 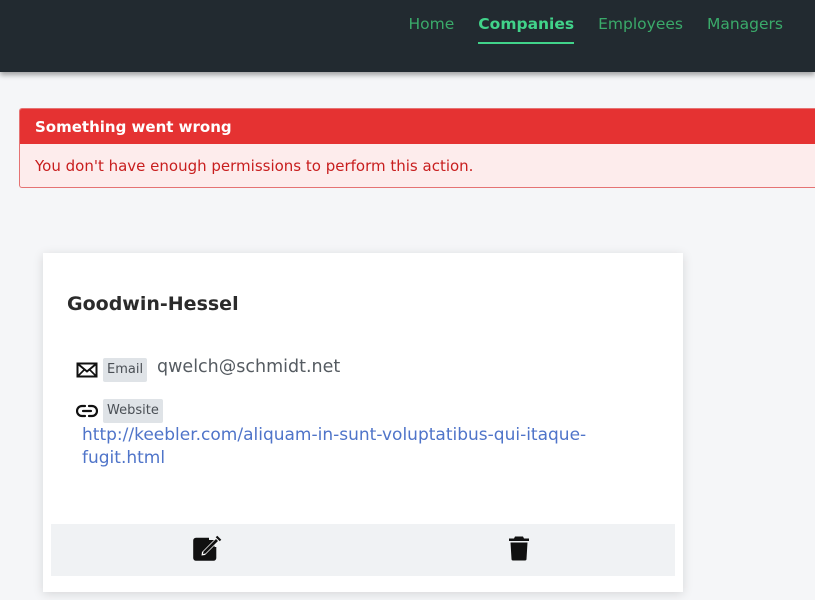 I want to click on edit-button, so click(x=207, y=550).